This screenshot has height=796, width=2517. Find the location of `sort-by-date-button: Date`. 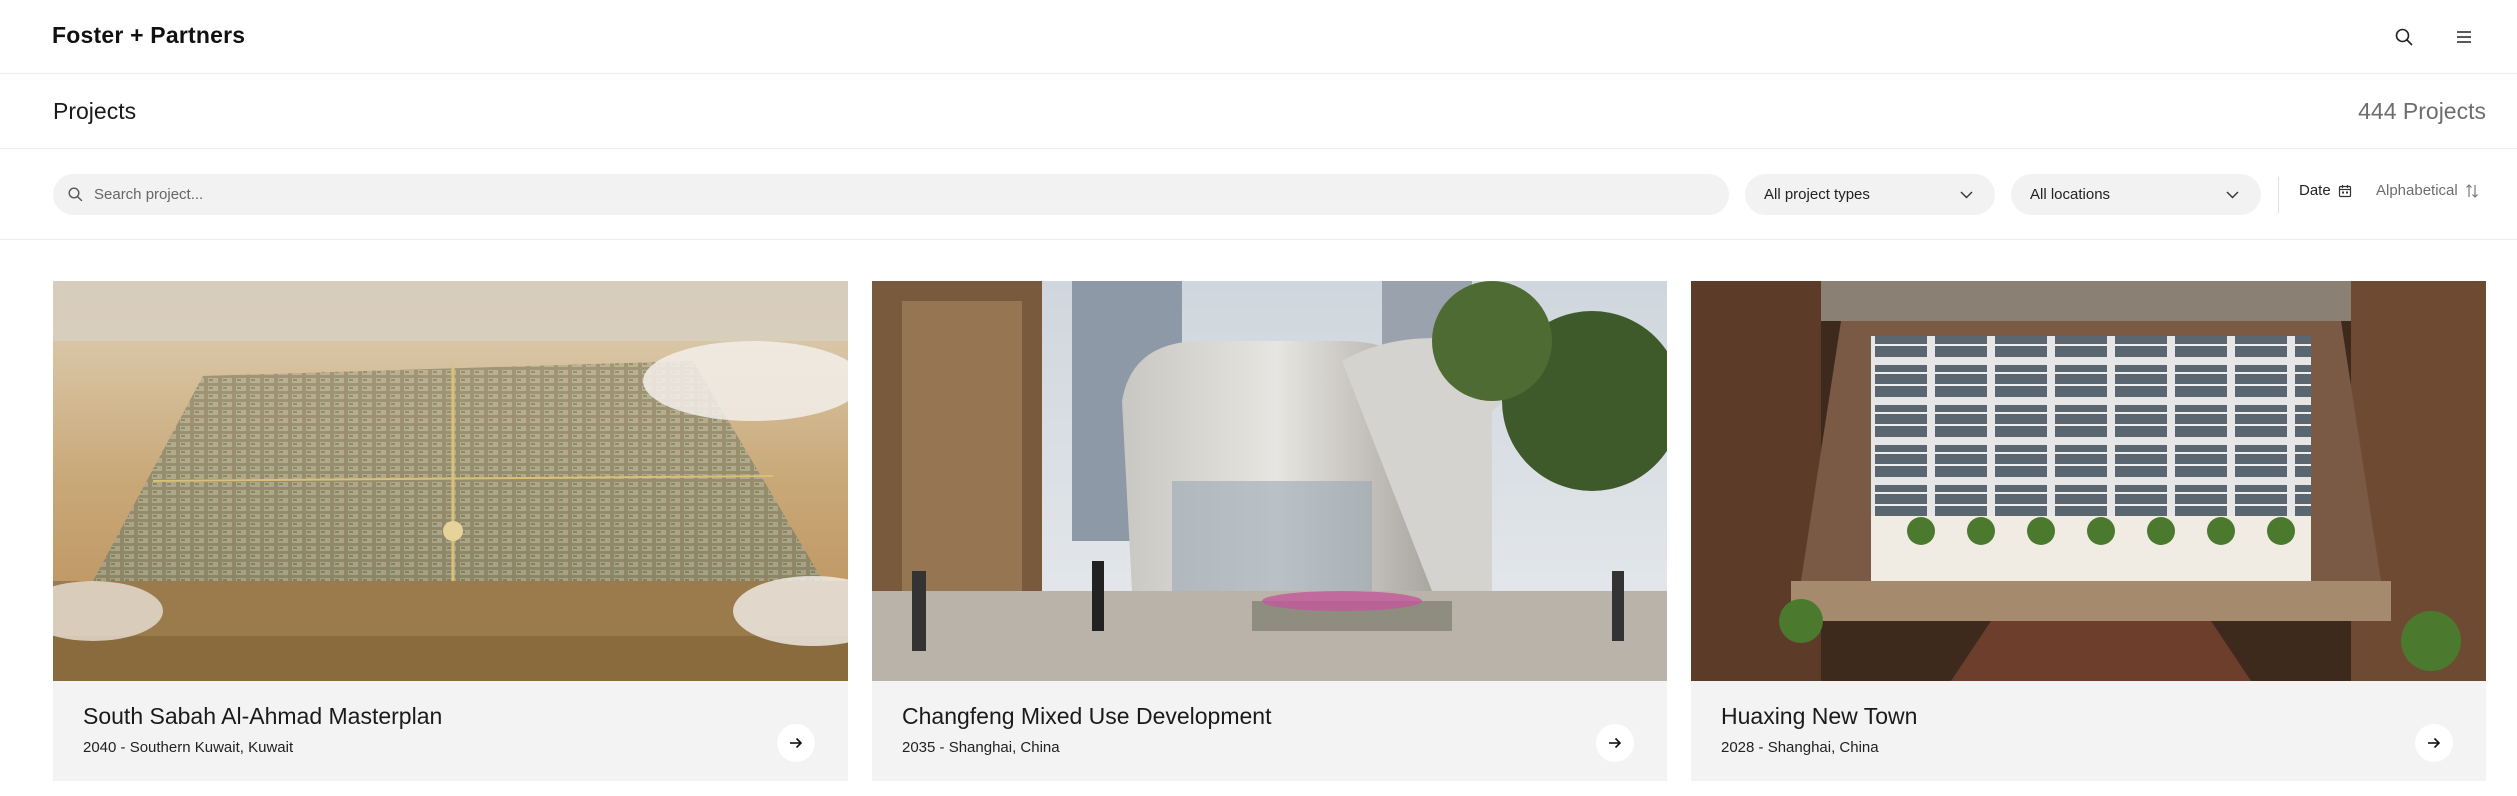

sort-by-date-button: Date is located at coordinates (2325, 190).